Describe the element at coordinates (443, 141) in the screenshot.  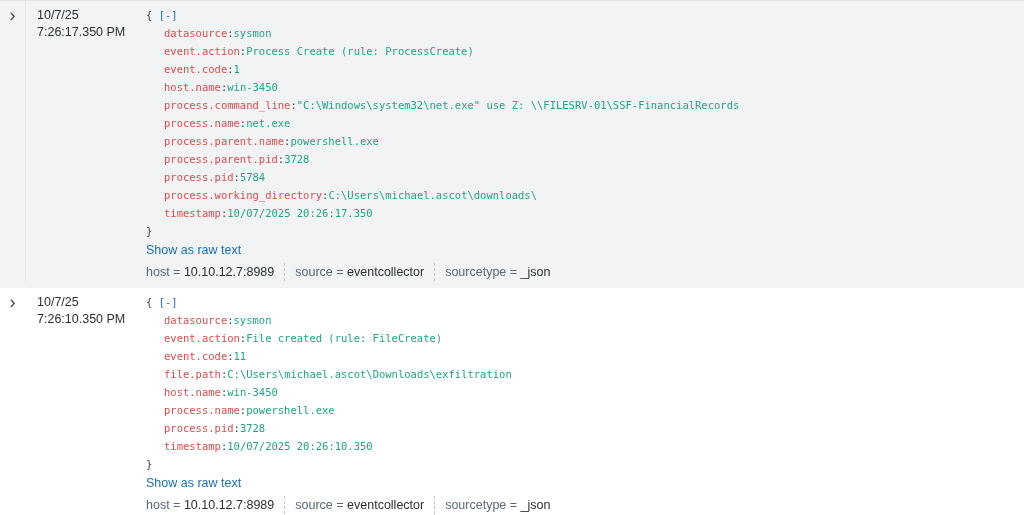
I see `json-field: process.parent.name:powershell.exe` at that location.